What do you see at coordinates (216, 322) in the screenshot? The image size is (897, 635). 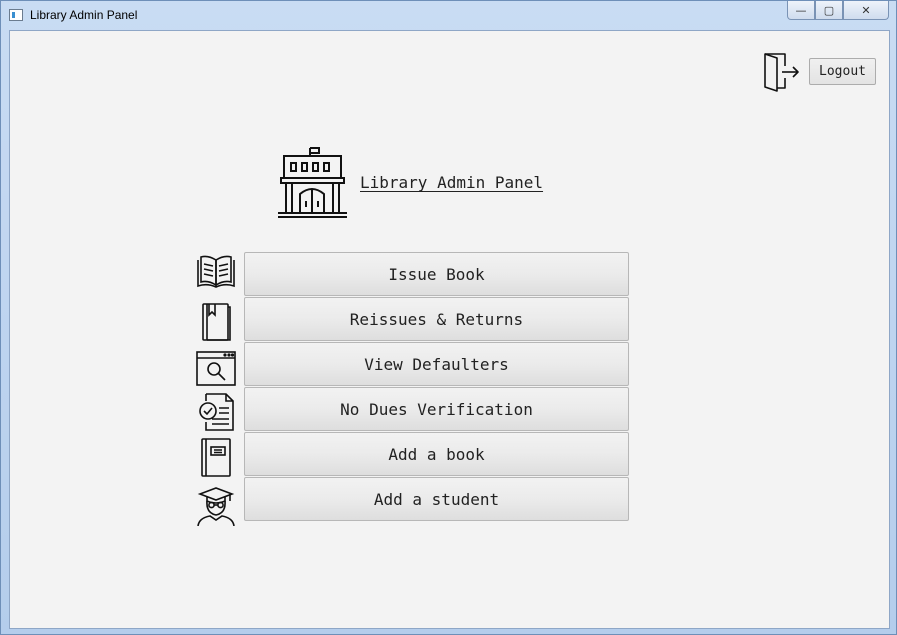 I see `bookmarked-book-icon` at bounding box center [216, 322].